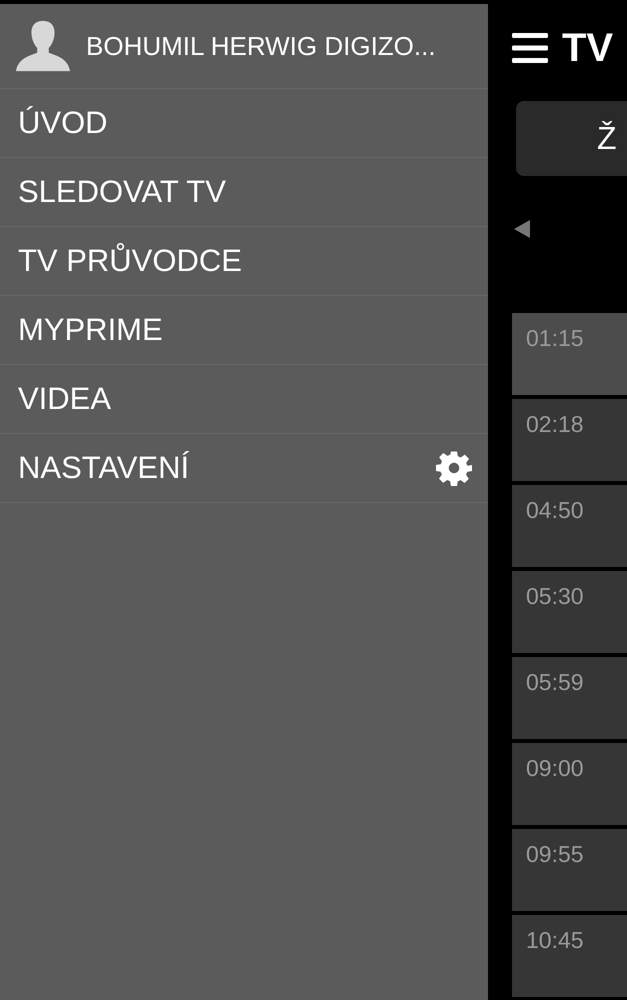 The height and width of the screenshot is (1000, 627). What do you see at coordinates (555, 768) in the screenshot?
I see `programme-time: 09:00` at bounding box center [555, 768].